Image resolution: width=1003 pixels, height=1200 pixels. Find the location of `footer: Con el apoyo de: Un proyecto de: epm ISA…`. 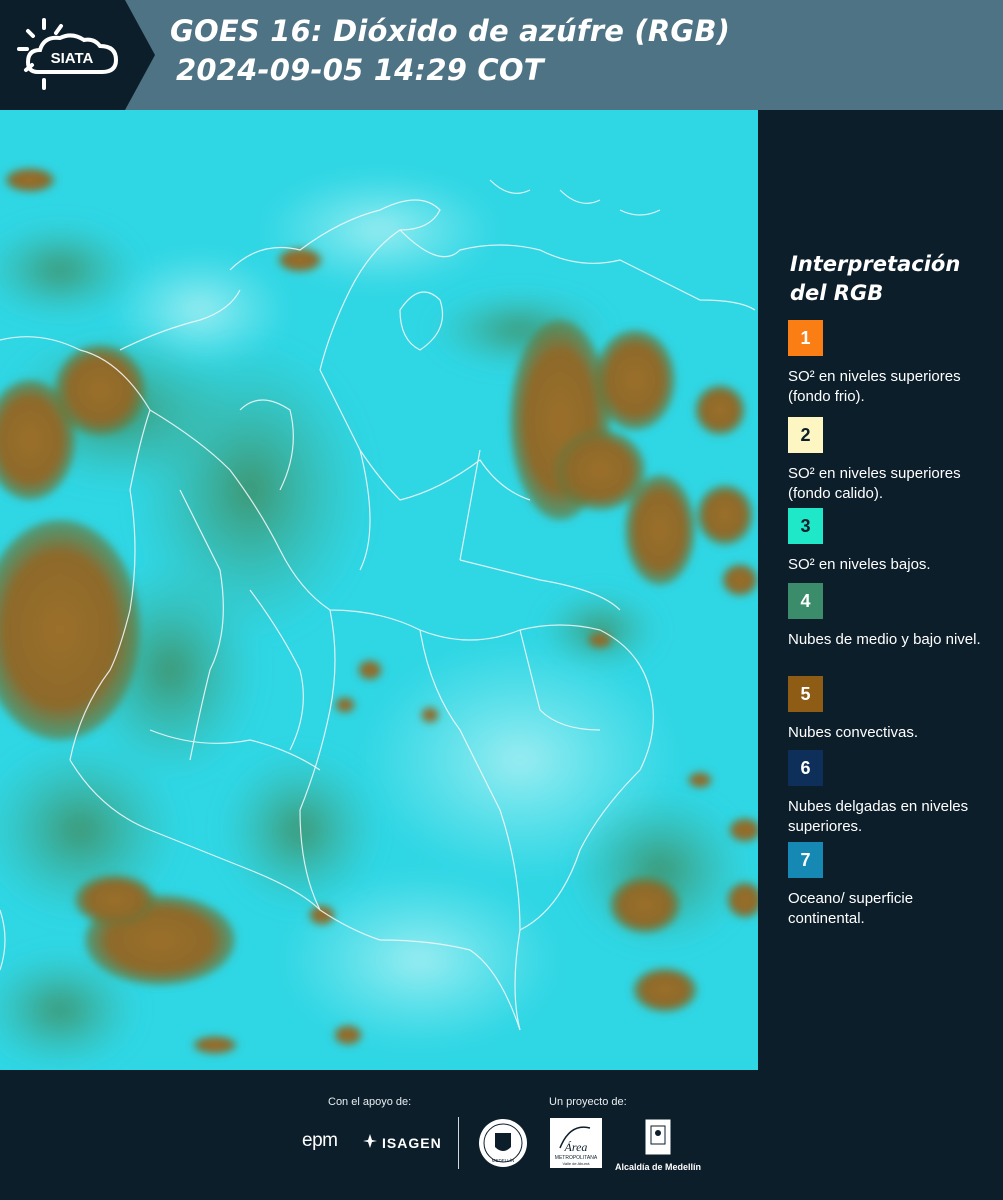

footer: Con el apoyo de: Un proyecto de: epm ISA… is located at coordinates (501, 1135).